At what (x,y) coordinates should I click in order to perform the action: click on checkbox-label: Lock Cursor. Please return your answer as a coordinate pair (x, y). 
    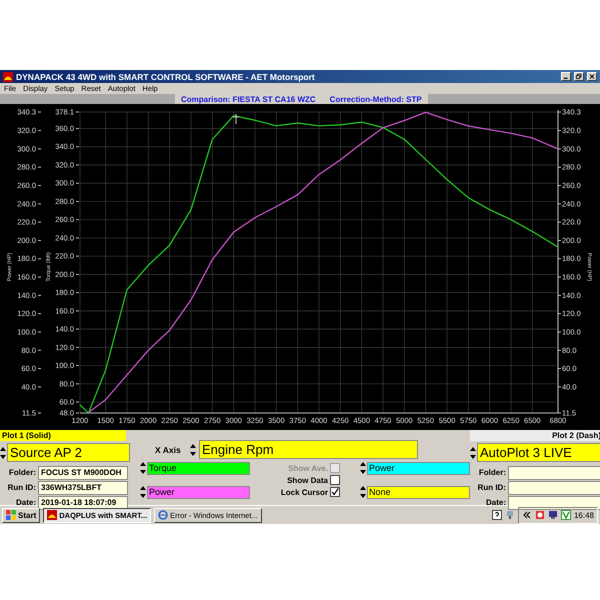
    Looking at the image, I should click on (304, 492).